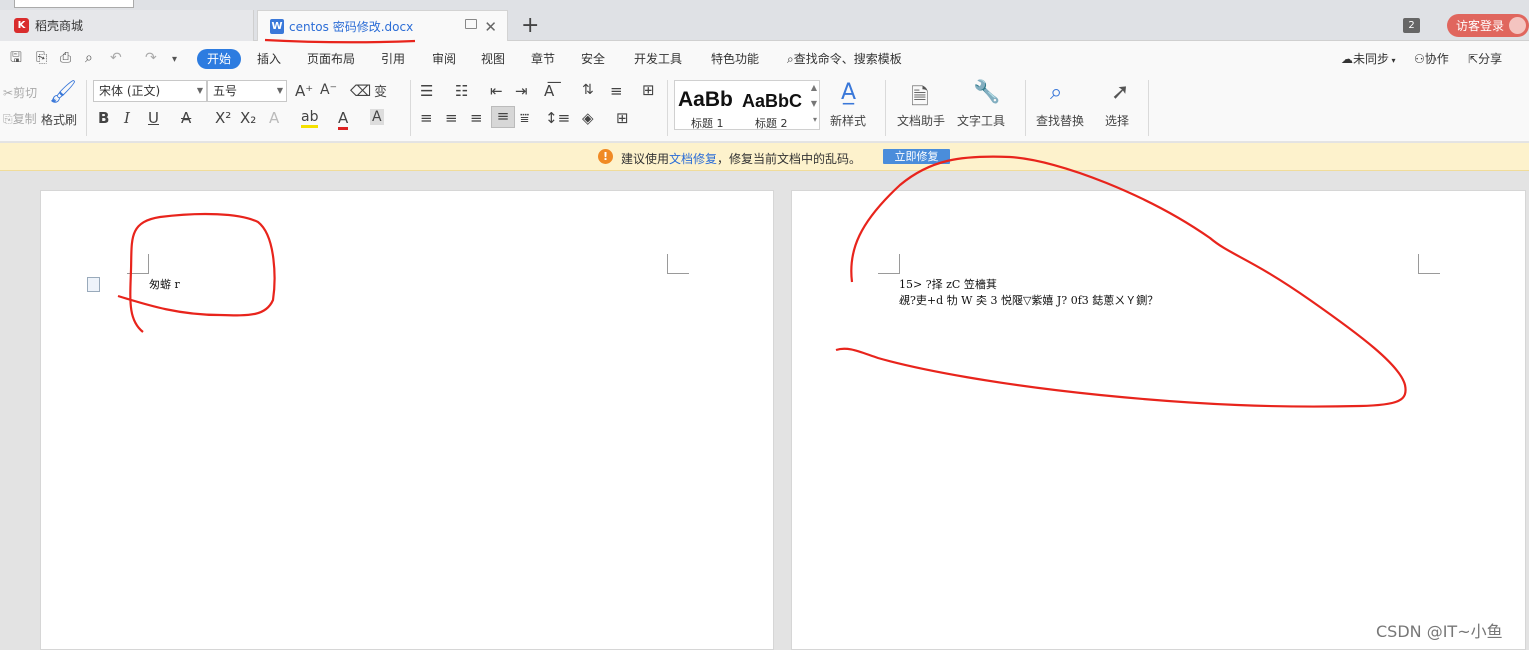  Describe the element at coordinates (593, 58) in the screenshot. I see `menu-security: 安全` at that location.